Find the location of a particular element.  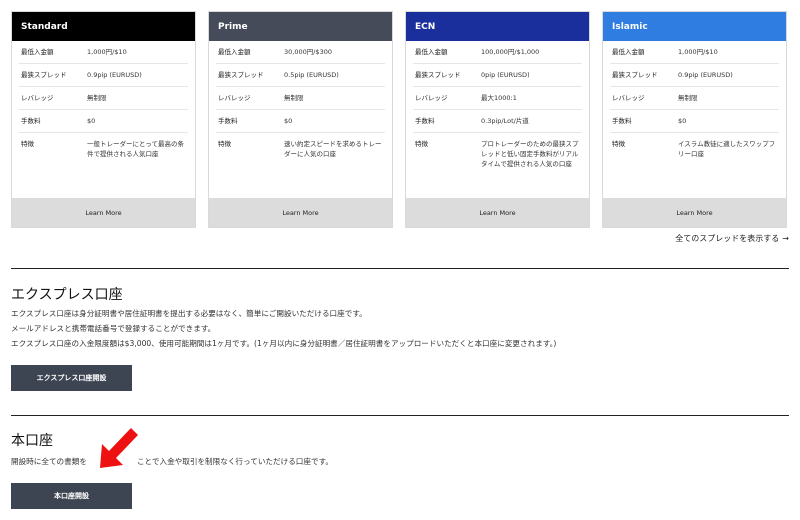

row-value: 最大1000:1 is located at coordinates (499, 98).